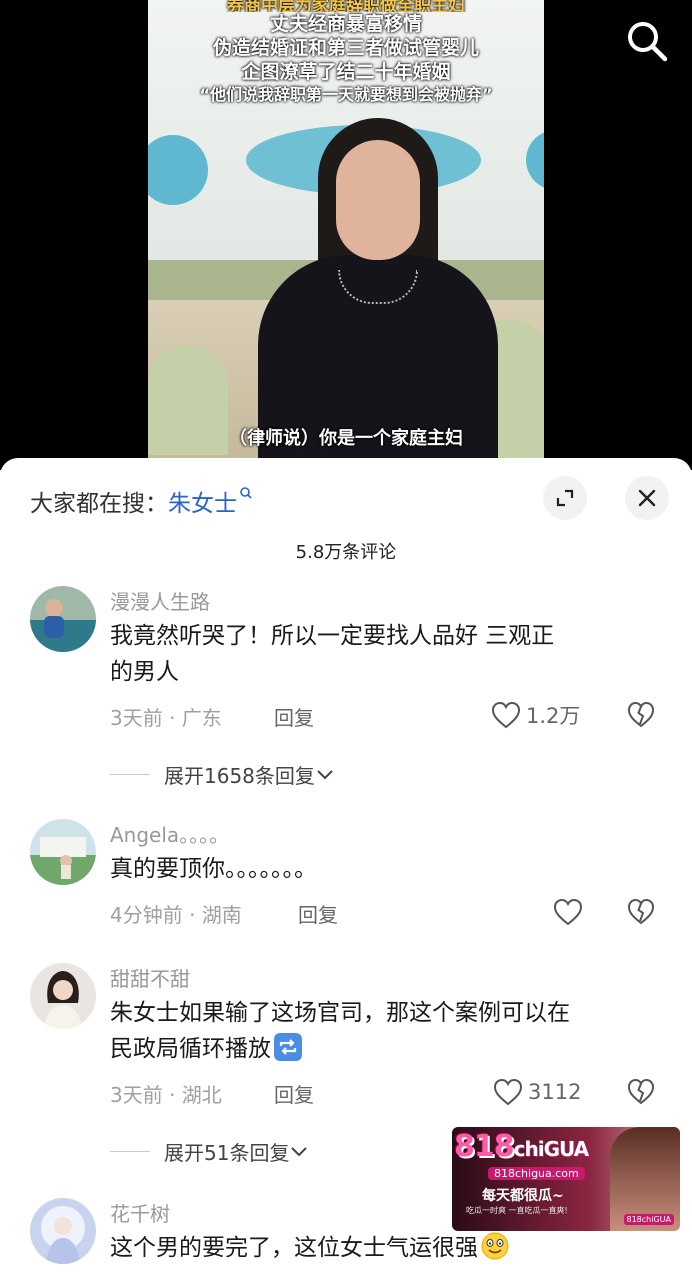 This screenshot has height=1280, width=692. What do you see at coordinates (390, 869) in the screenshot?
I see `comment-text: 真的要顶你。。。。。。。` at bounding box center [390, 869].